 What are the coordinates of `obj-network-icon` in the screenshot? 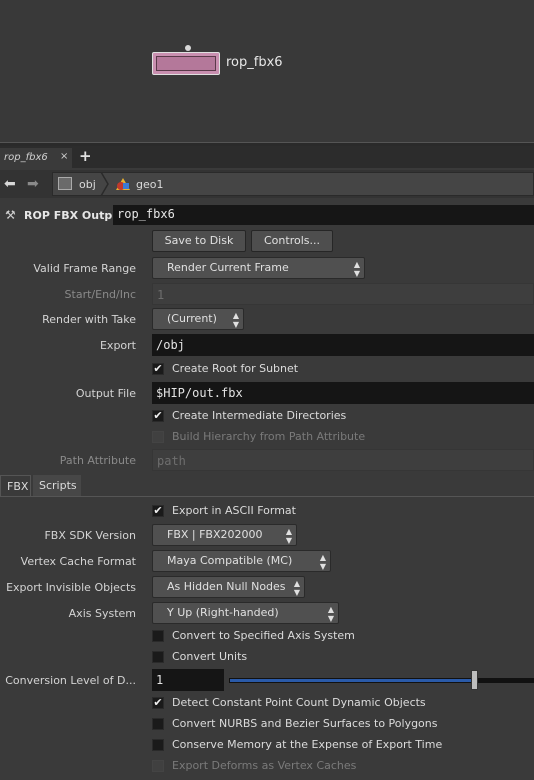 It's located at (65, 183).